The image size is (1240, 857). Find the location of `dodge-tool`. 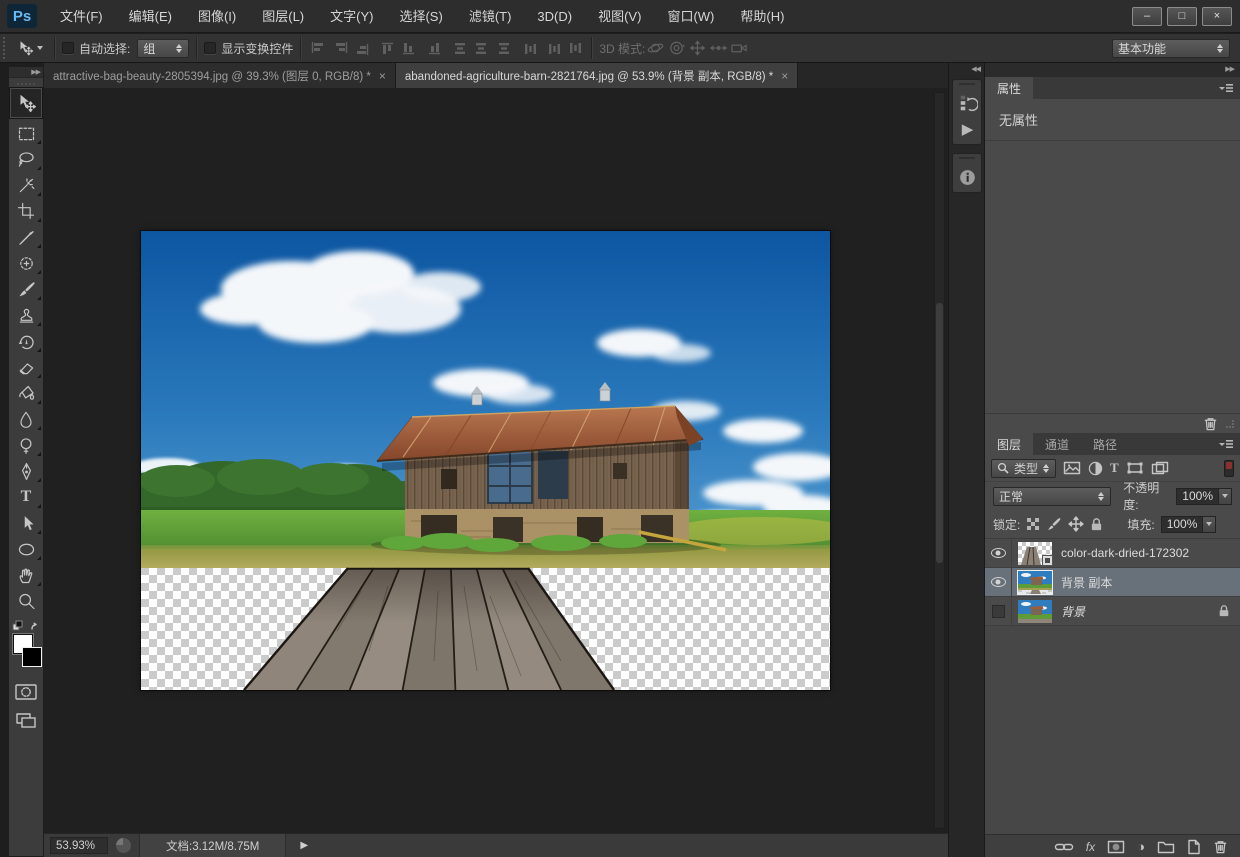

dodge-tool is located at coordinates (26, 445).